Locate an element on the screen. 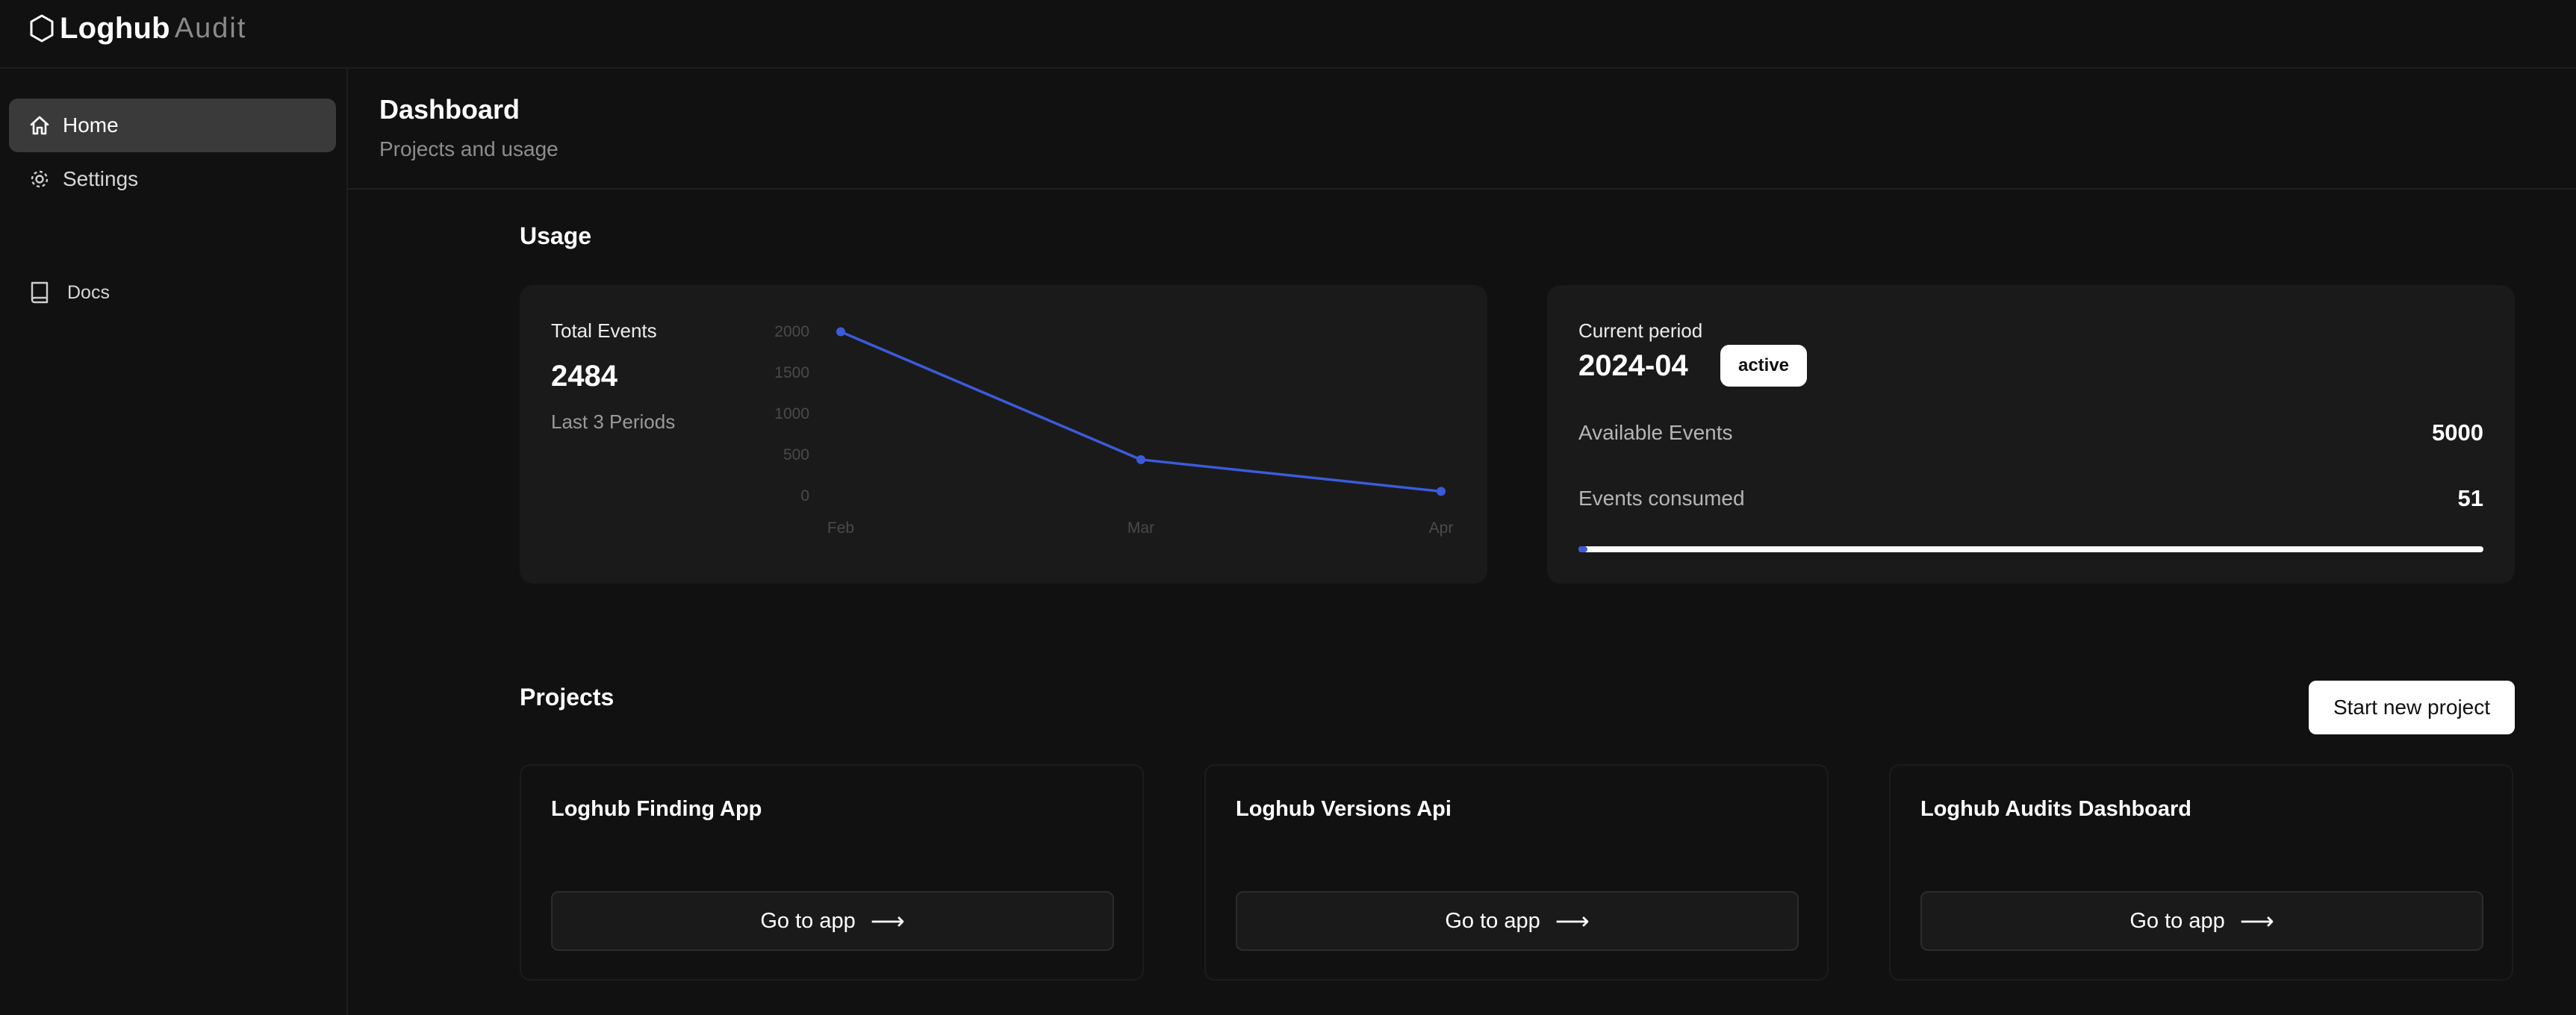 The height and width of the screenshot is (1015, 2576). series-line is located at coordinates (1141, 411).